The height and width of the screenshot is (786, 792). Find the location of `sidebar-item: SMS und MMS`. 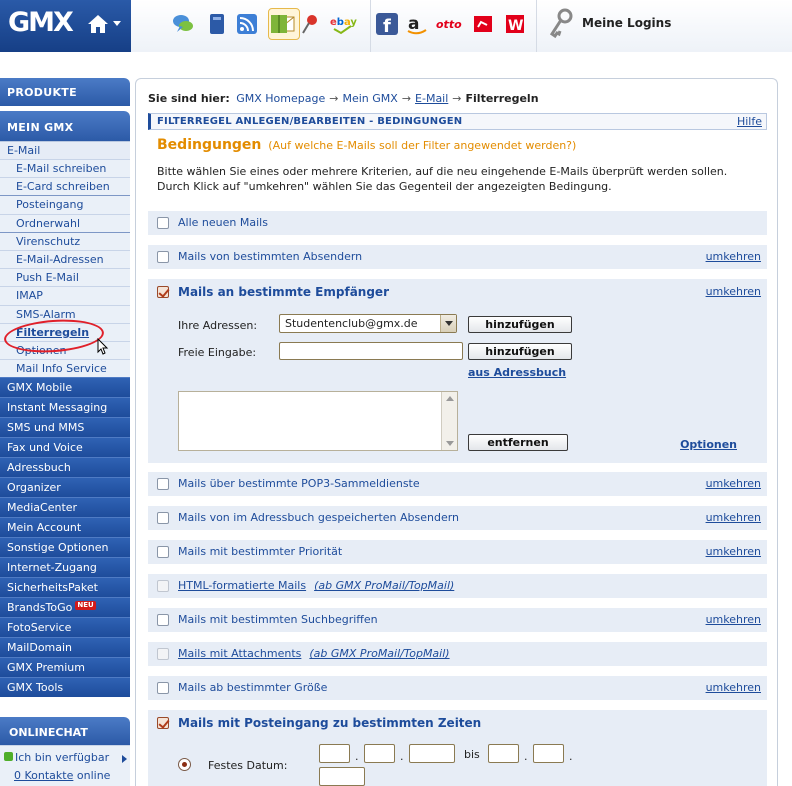

sidebar-item: SMS und MMS is located at coordinates (65, 427).